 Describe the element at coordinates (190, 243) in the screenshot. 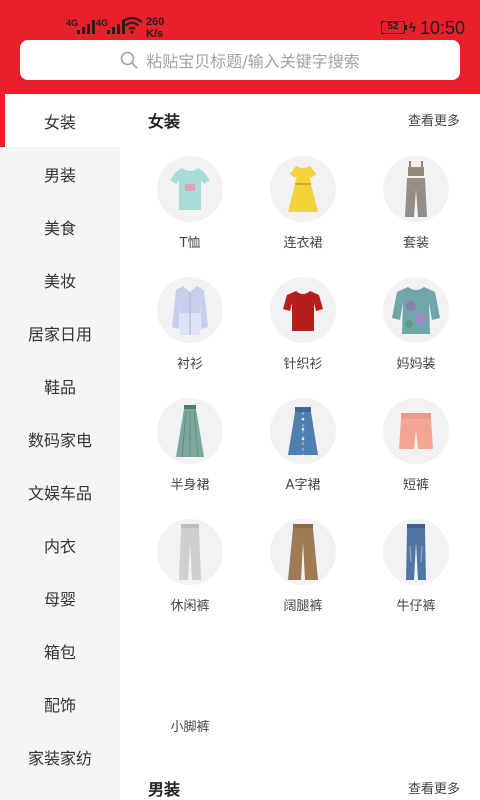

I see `category-label: T恤` at that location.